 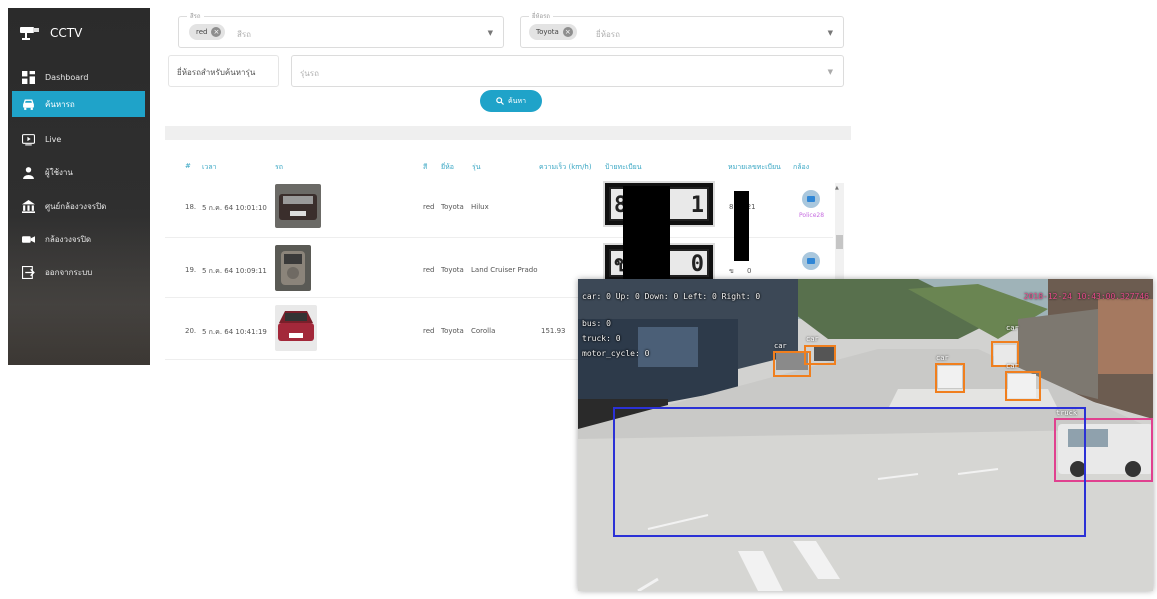 What do you see at coordinates (191, 270) in the screenshot?
I see `row-index: 19.` at bounding box center [191, 270].